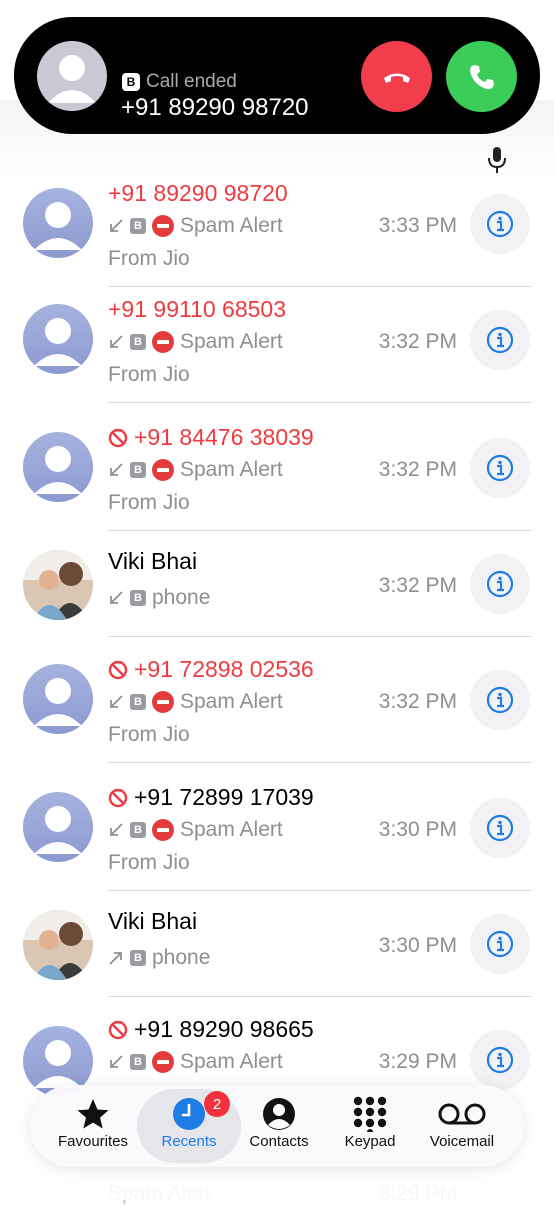 The height and width of the screenshot is (1206, 554). I want to click on tab-contacts: Contacts, so click(279, 1122).